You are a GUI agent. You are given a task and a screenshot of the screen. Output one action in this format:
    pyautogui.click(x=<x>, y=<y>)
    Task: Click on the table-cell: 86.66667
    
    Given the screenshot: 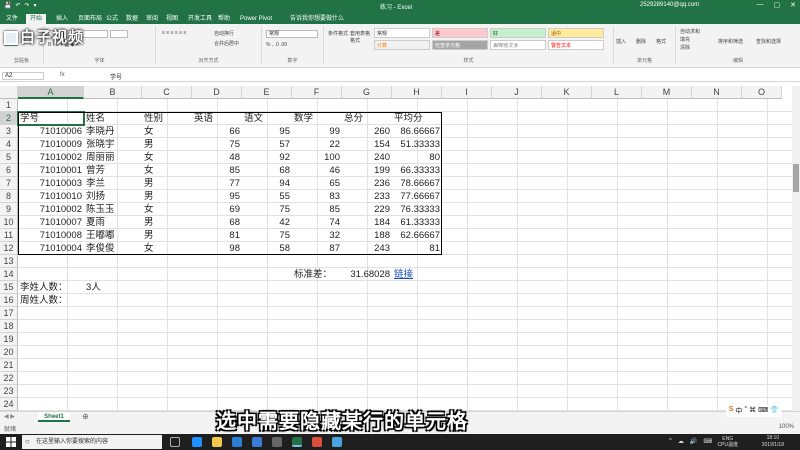 What is the action you would take?
    pyautogui.click(x=417, y=131)
    